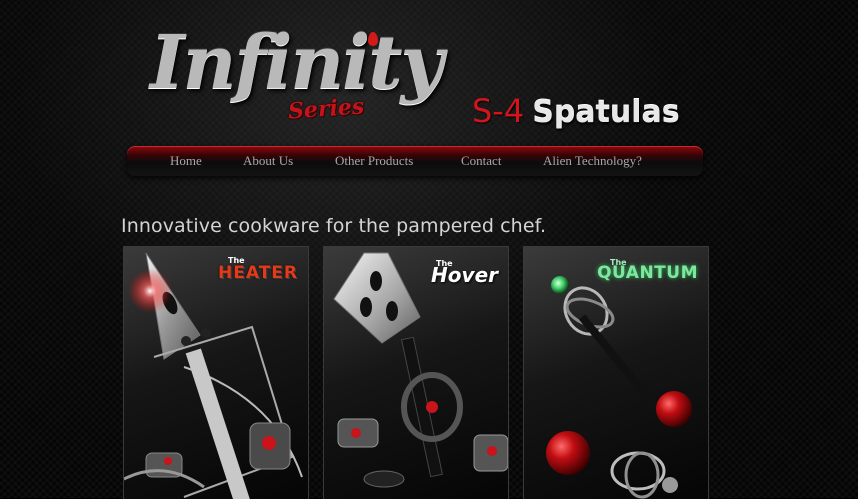 This screenshot has width=858, height=499. What do you see at coordinates (374, 162) in the screenshot?
I see `nav-other-products: Other Products` at bounding box center [374, 162].